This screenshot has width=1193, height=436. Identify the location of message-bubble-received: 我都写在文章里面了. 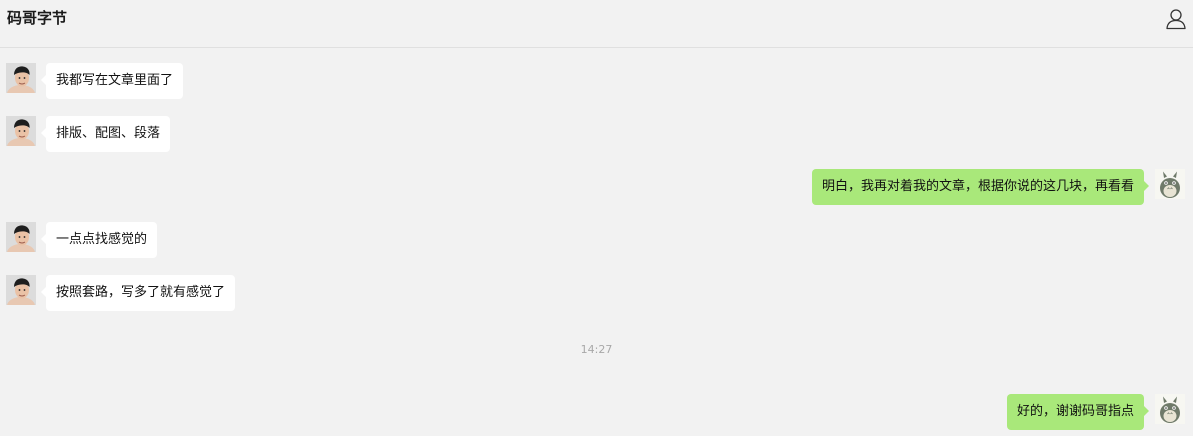
(112, 81).